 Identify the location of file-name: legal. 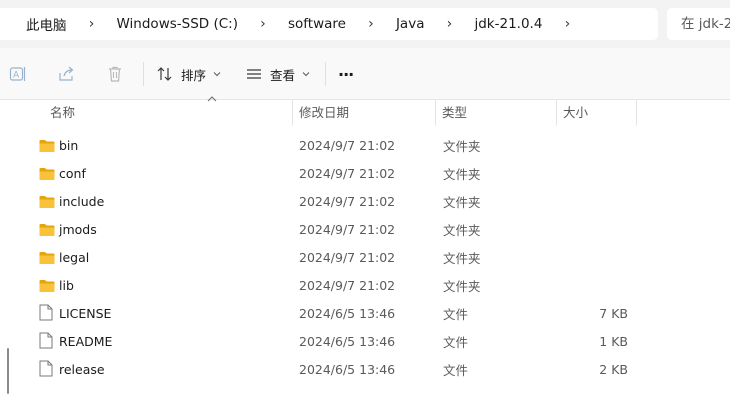
(74, 257).